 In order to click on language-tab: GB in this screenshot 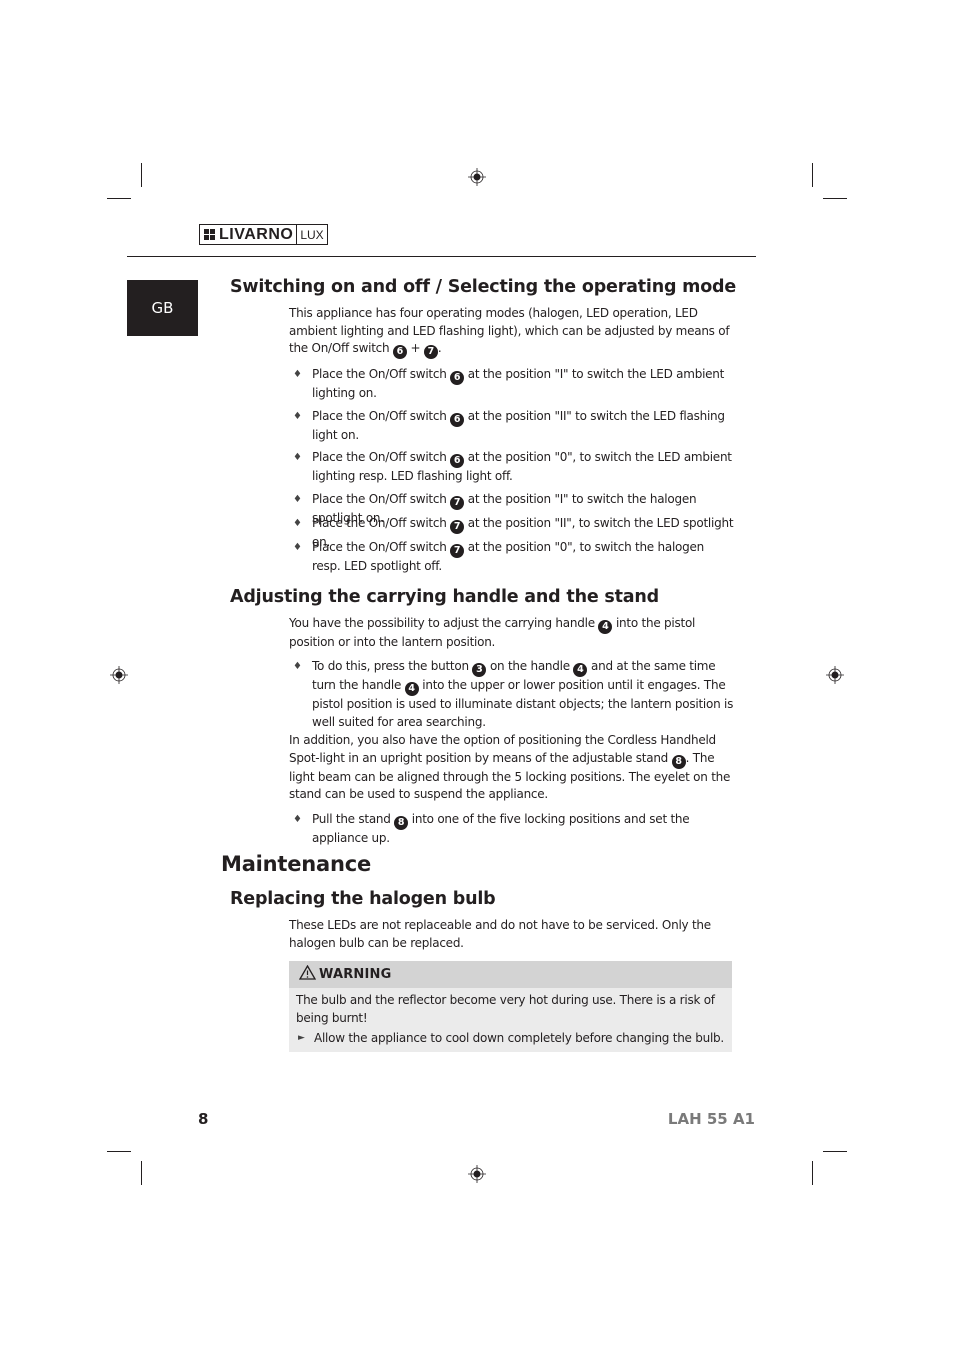, I will do `click(162, 308)`.